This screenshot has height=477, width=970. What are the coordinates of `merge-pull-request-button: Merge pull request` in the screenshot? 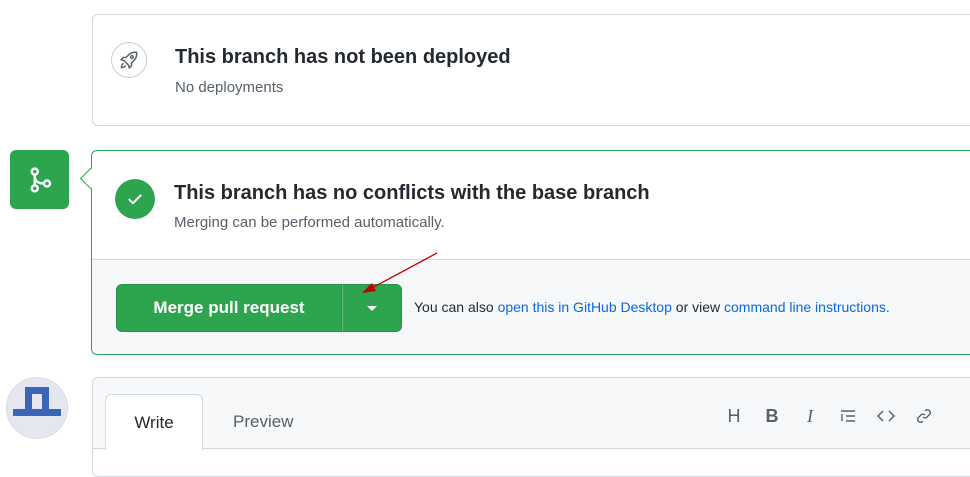 It's located at (229, 308).